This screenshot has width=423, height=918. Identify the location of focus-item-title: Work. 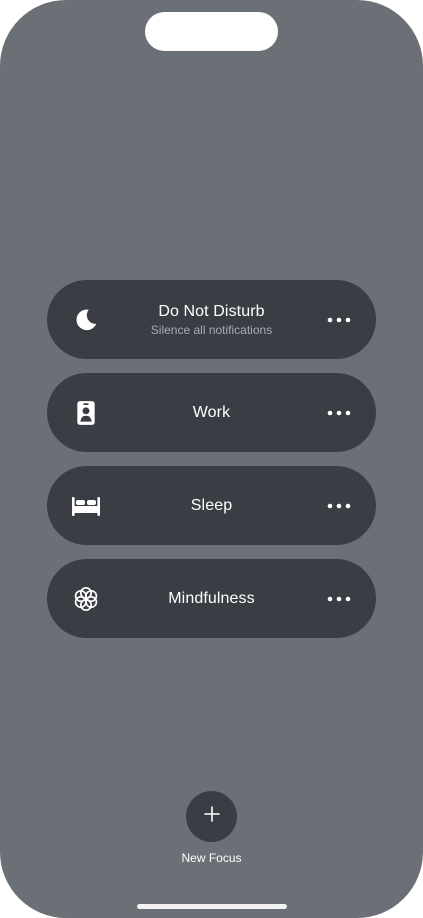
(211, 412).